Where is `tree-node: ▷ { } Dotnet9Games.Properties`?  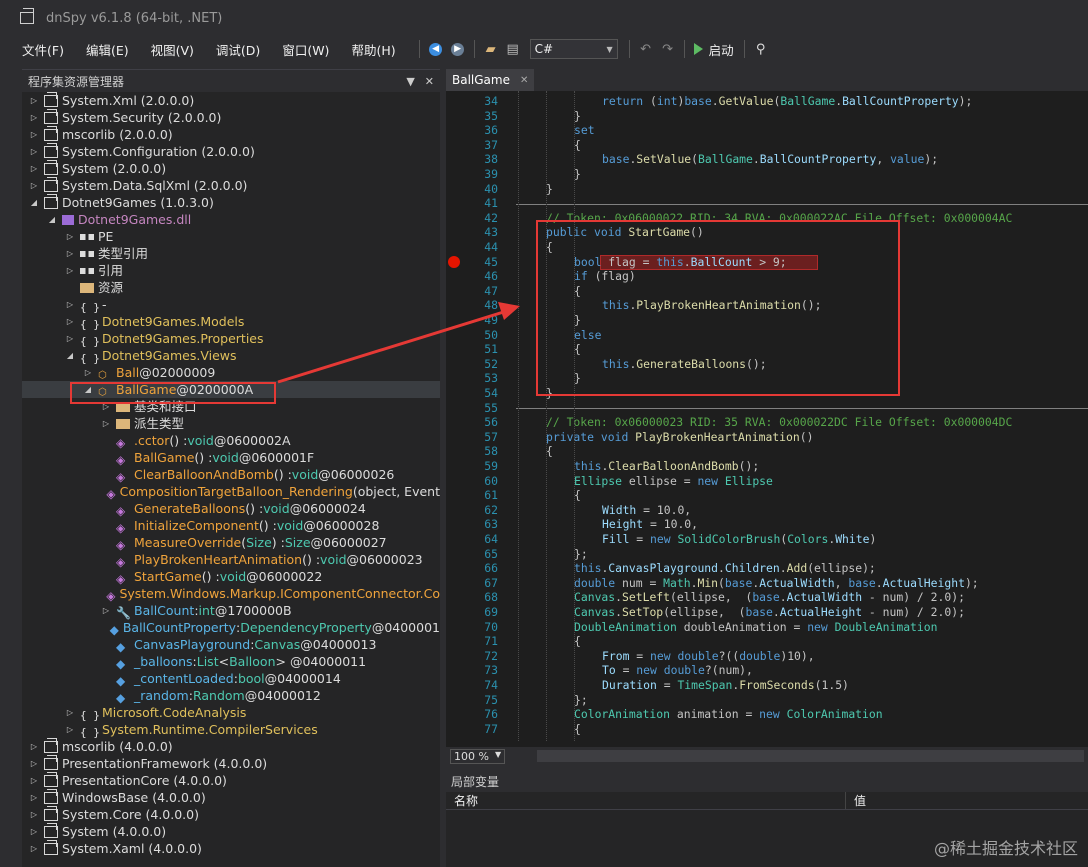
tree-node: ▷ { } Dotnet9Games.Properties is located at coordinates (231, 339).